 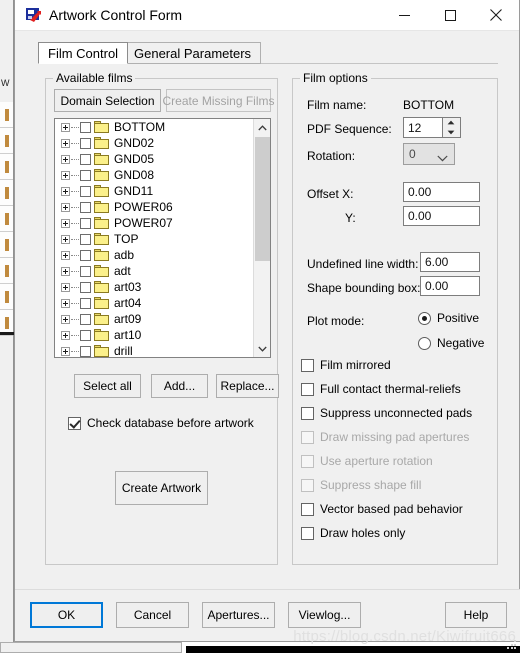 I want to click on scrollbar-thumb, so click(x=262, y=199).